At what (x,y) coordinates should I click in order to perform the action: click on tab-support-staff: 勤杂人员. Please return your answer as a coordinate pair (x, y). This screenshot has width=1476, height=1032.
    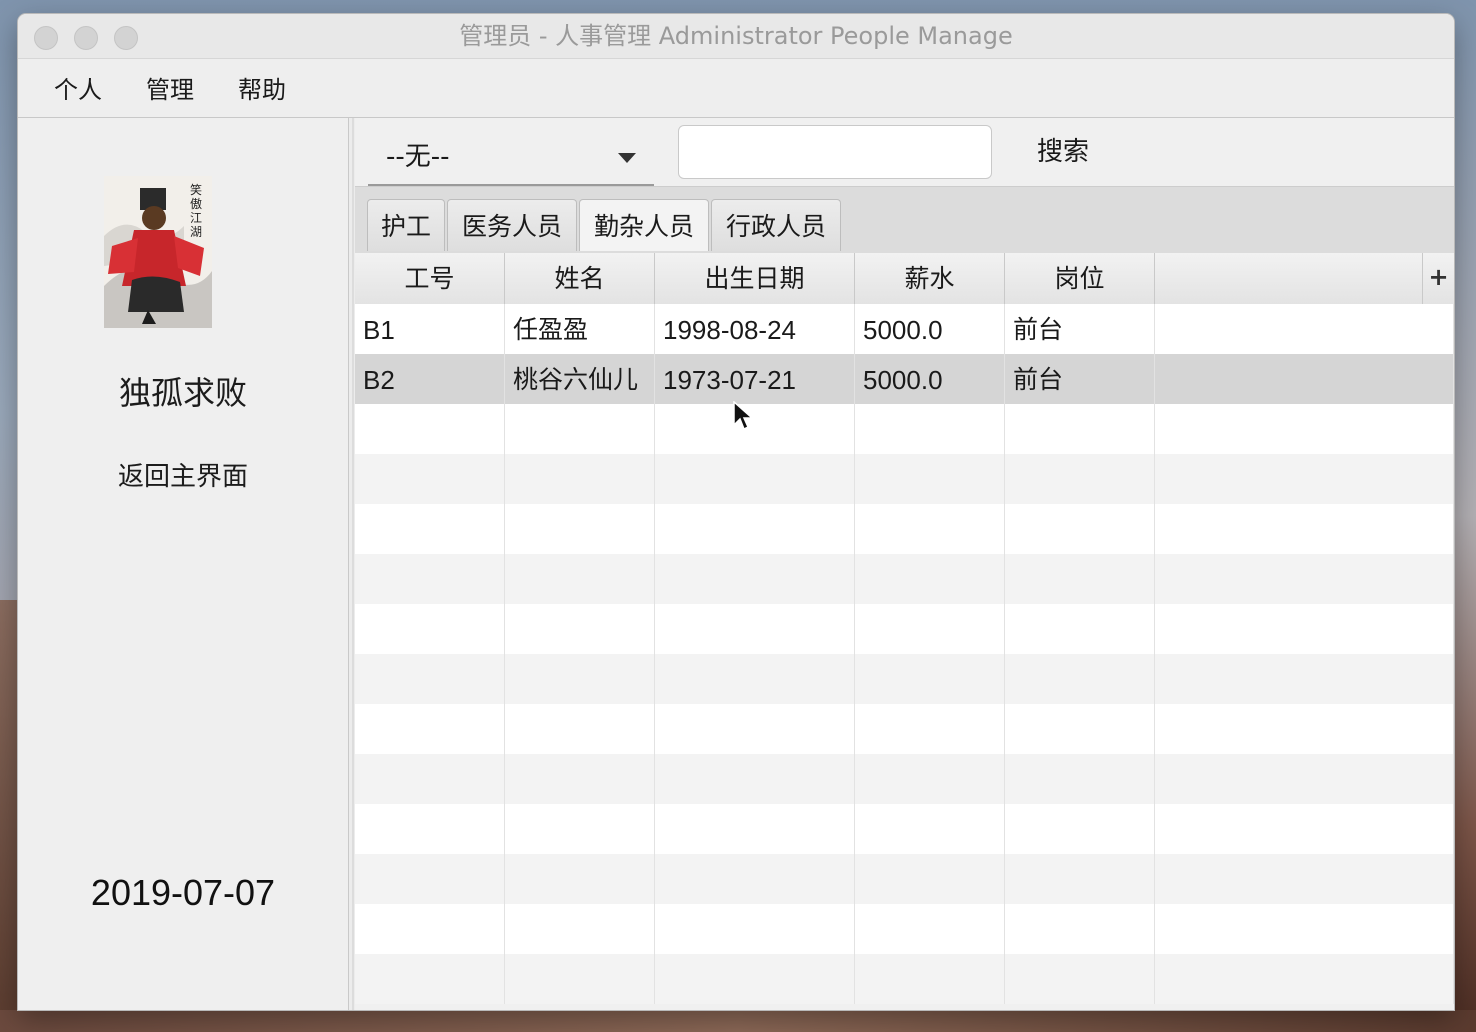
    Looking at the image, I should click on (644, 225).